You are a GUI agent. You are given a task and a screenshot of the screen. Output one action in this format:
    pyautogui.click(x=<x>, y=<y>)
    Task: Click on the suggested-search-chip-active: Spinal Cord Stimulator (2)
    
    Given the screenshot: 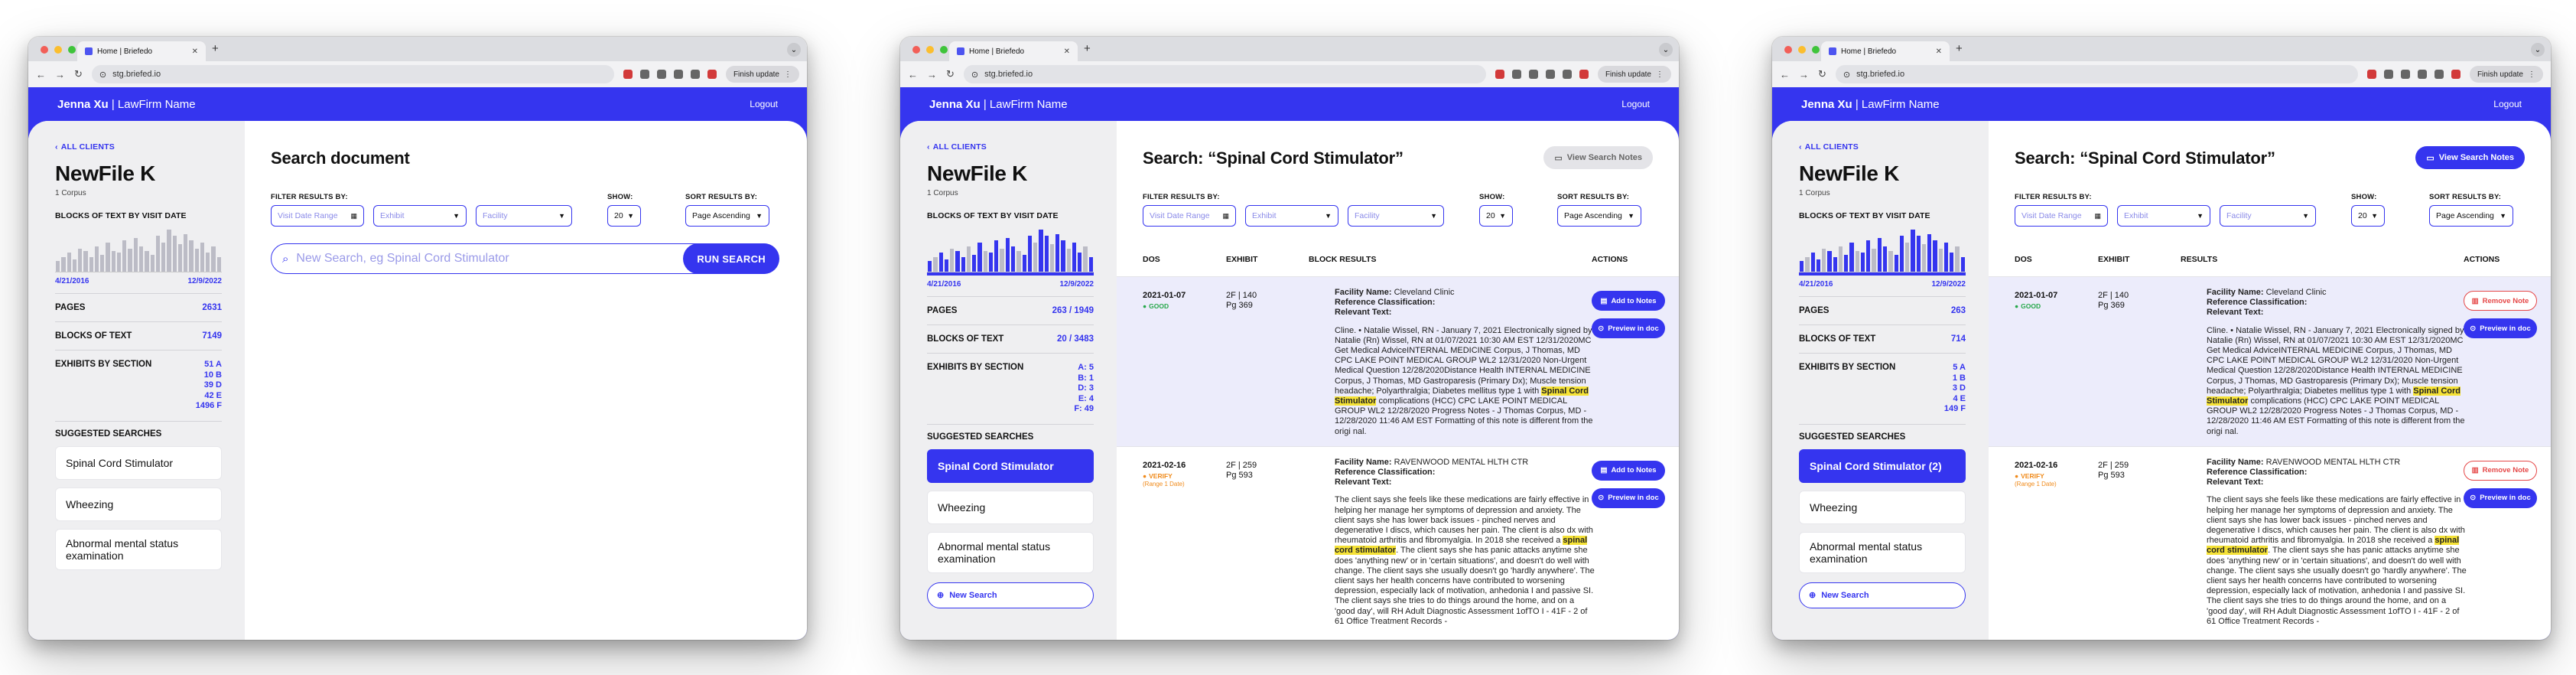 What is the action you would take?
    pyautogui.click(x=1882, y=465)
    